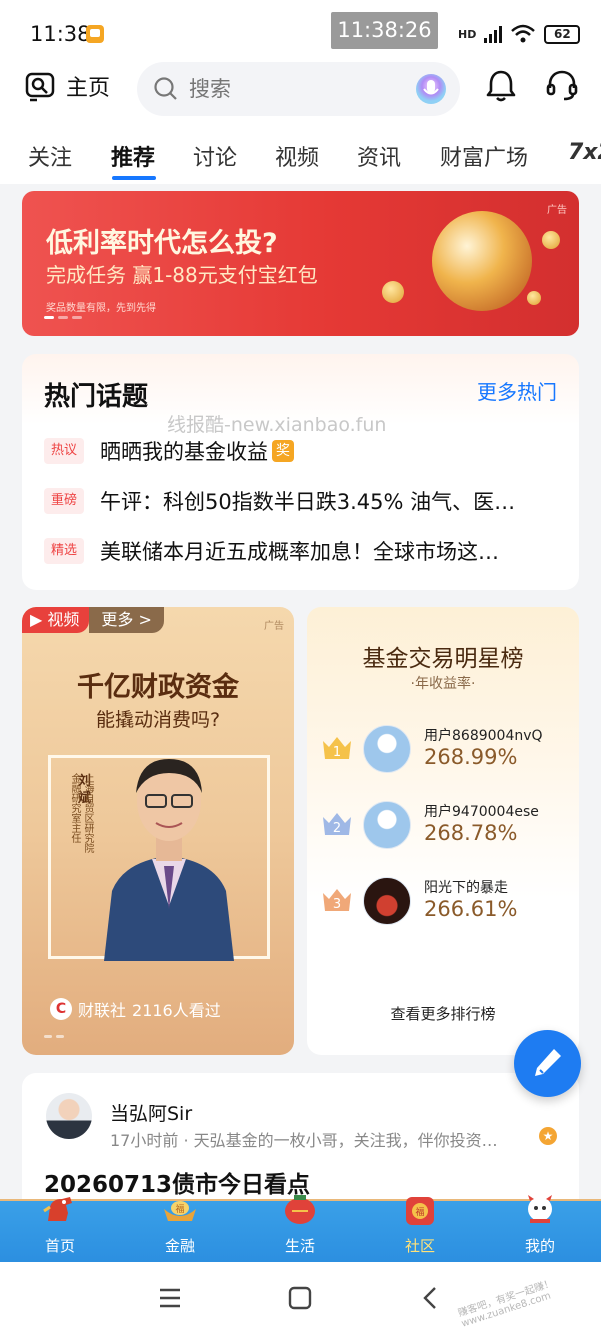 The height and width of the screenshot is (1334, 601). I want to click on menu-icon, so click(170, 1298).